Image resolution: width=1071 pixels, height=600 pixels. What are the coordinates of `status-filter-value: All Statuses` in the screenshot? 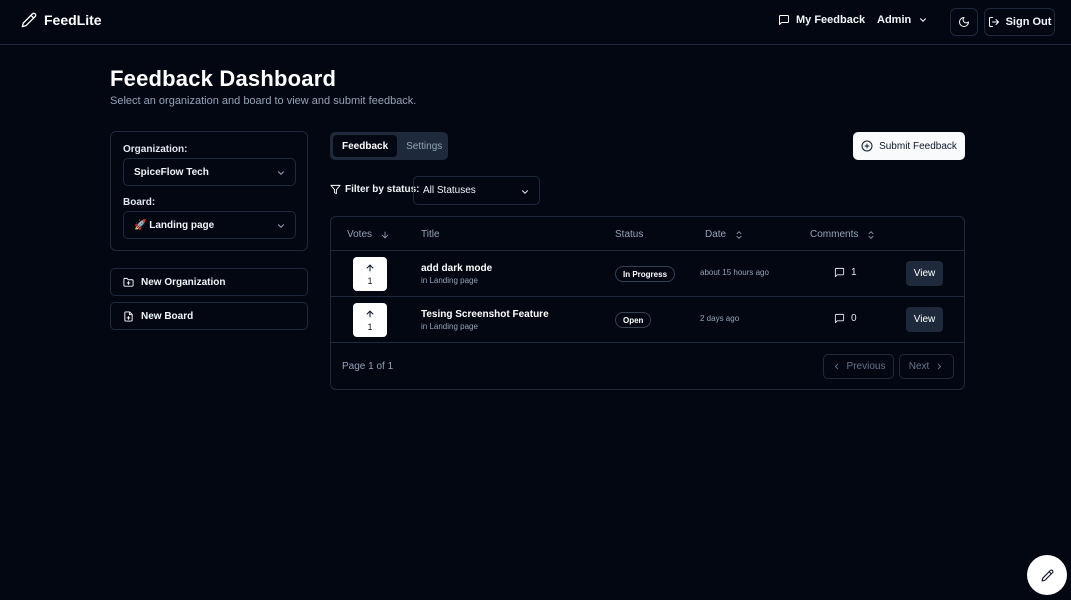 It's located at (449, 190).